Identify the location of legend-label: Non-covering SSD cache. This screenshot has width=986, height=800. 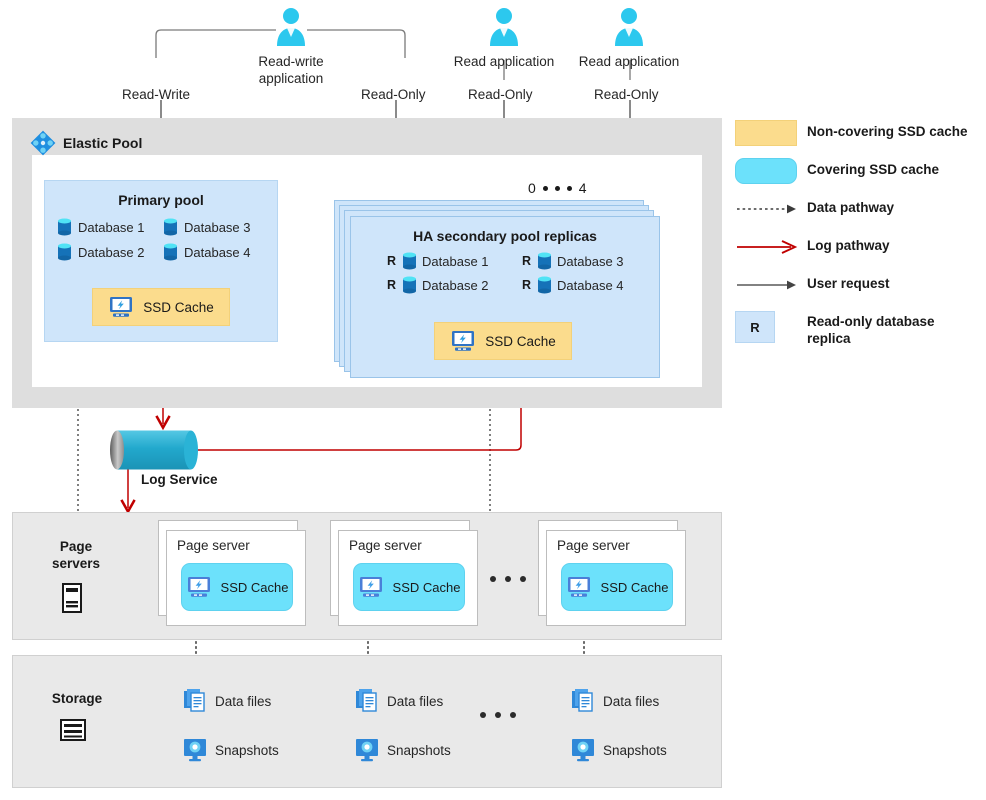
(887, 131).